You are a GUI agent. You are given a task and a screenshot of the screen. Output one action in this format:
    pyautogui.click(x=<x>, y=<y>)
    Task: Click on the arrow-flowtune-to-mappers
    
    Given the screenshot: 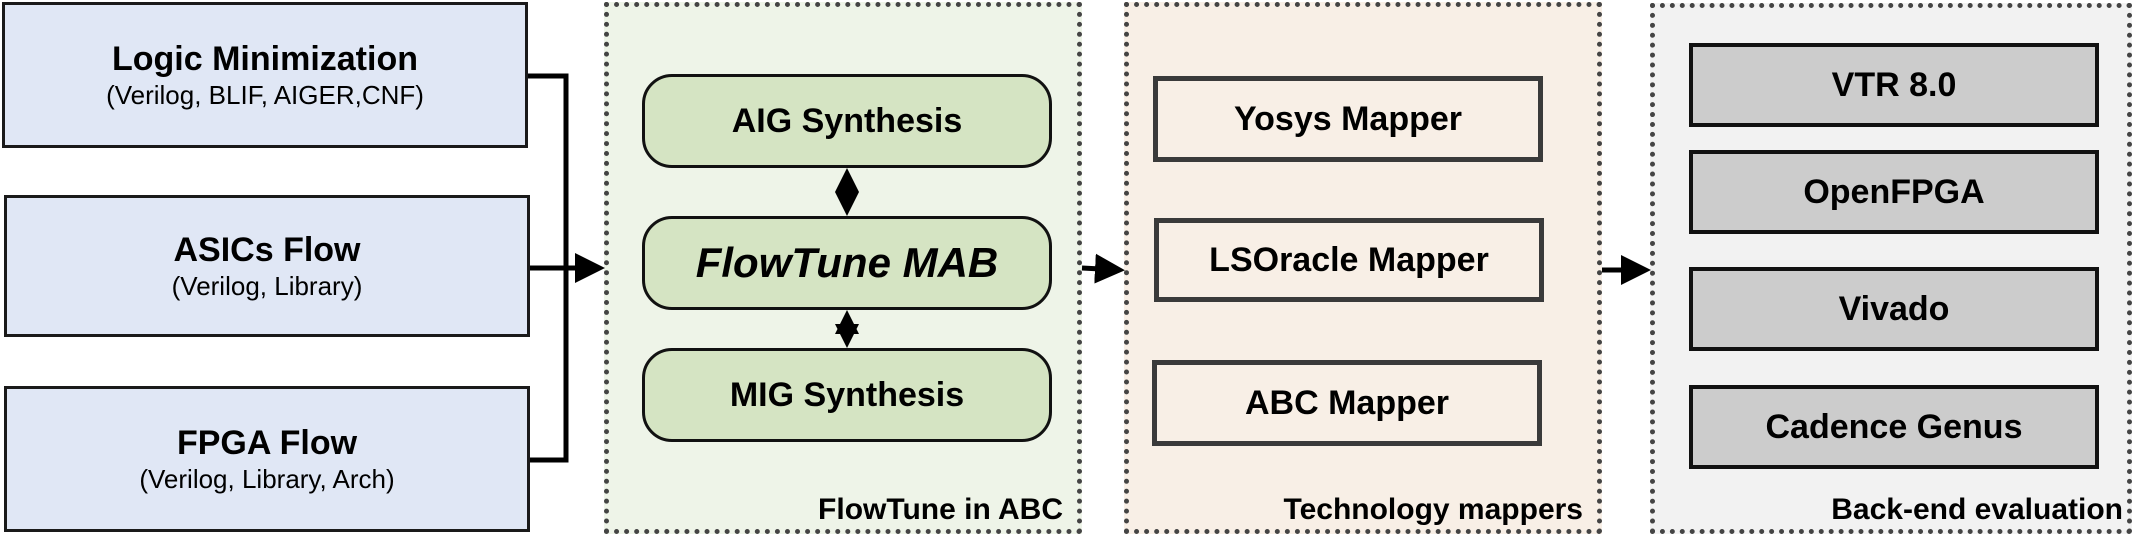 What is the action you would take?
    pyautogui.click(x=1103, y=268)
    